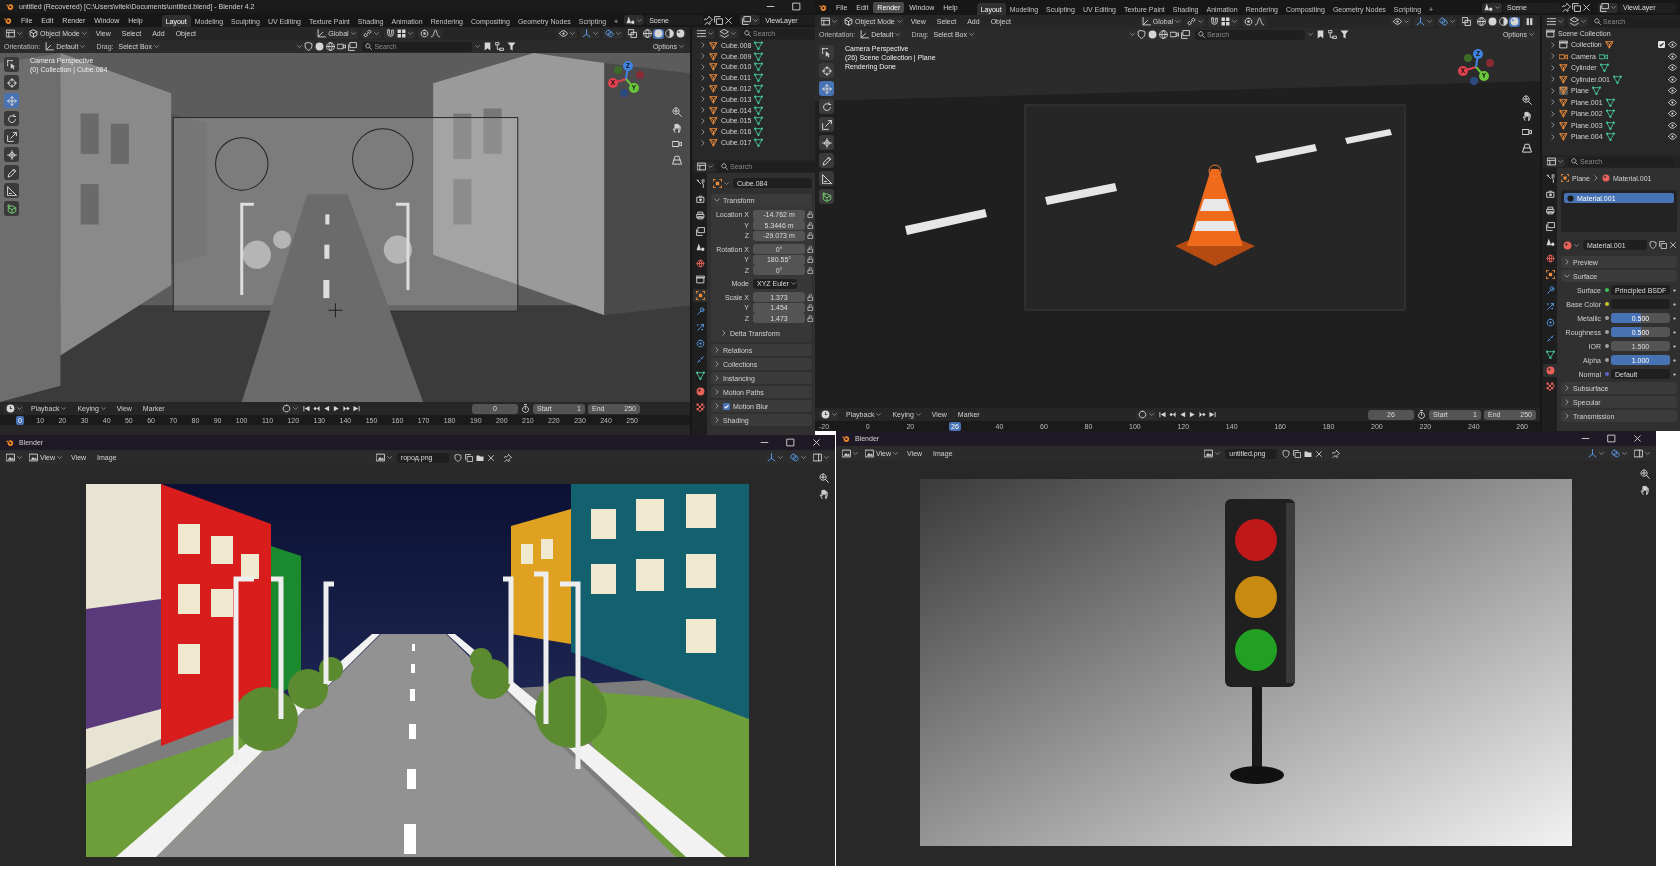  I want to click on stopwatch-icon, so click(1421, 414).